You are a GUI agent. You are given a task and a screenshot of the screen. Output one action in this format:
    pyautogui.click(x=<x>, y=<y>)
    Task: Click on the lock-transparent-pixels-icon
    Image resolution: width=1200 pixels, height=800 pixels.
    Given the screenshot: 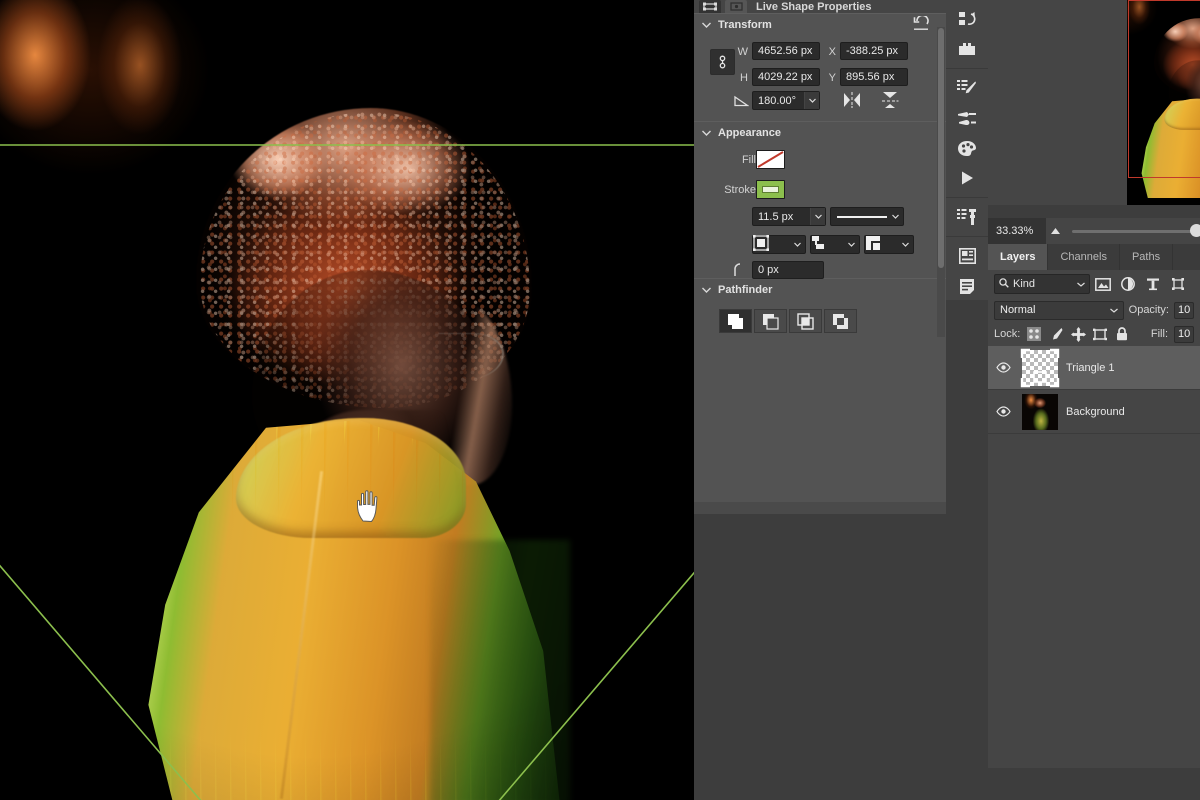 What is the action you would take?
    pyautogui.click(x=1034, y=334)
    